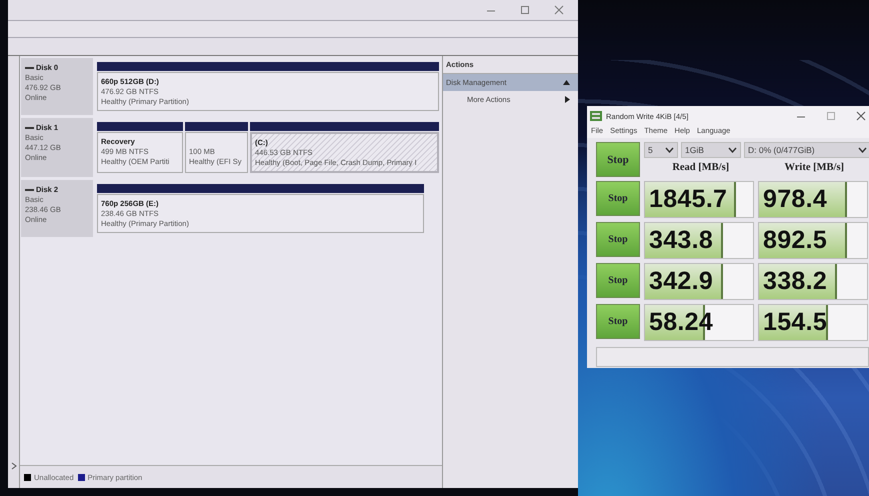  What do you see at coordinates (681, 281) in the screenshot?
I see `result-value: 342.9` at bounding box center [681, 281].